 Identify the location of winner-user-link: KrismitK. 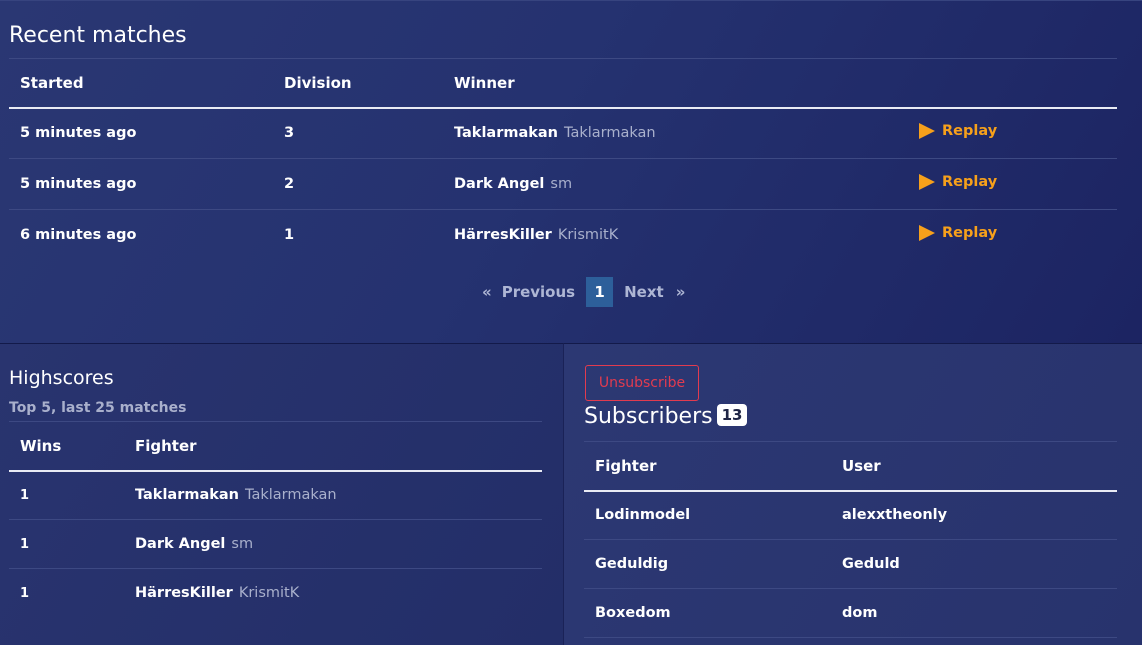
(588, 235).